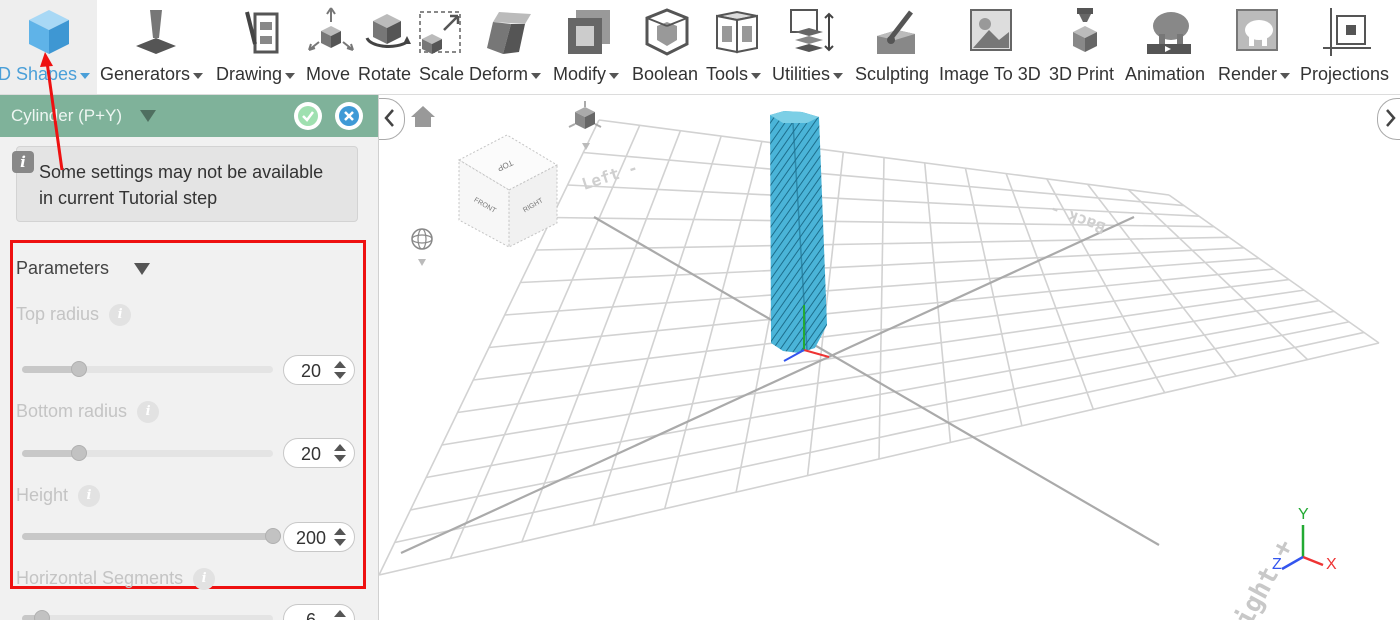  What do you see at coordinates (331, 47) in the screenshot?
I see `toolbar-move: Move` at bounding box center [331, 47].